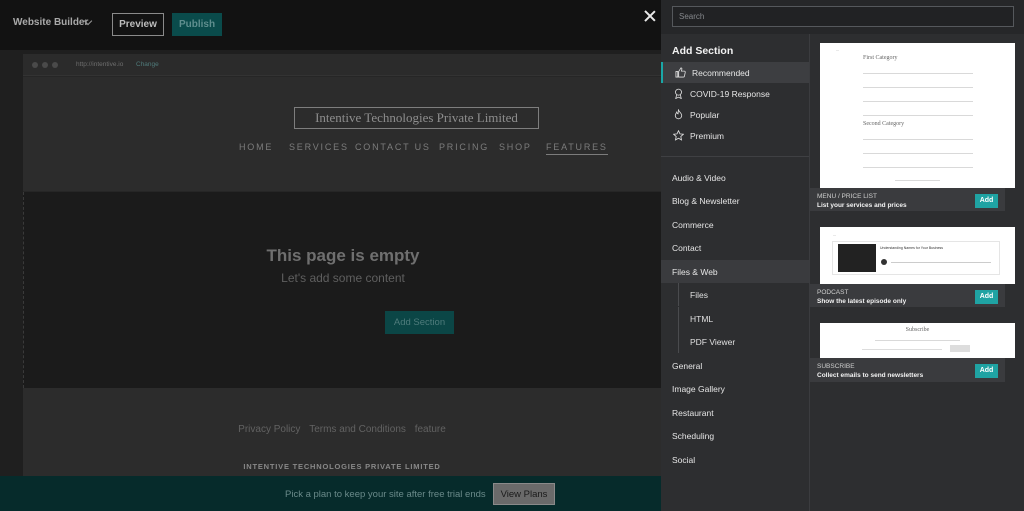 This screenshot has width=1024, height=511. What do you see at coordinates (912, 248) in the screenshot?
I see `preview-episode-title: Understanding Names for Your Business` at bounding box center [912, 248].